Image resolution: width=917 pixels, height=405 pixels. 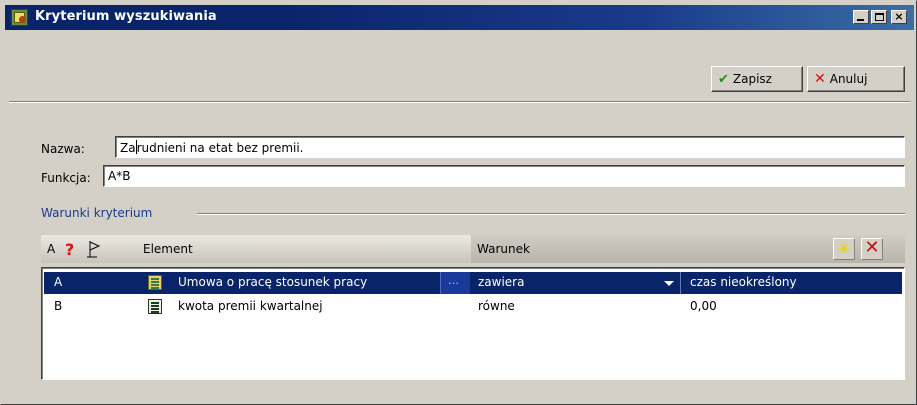 What do you see at coordinates (723, 79) in the screenshot?
I see `check-icon: ✔` at bounding box center [723, 79].